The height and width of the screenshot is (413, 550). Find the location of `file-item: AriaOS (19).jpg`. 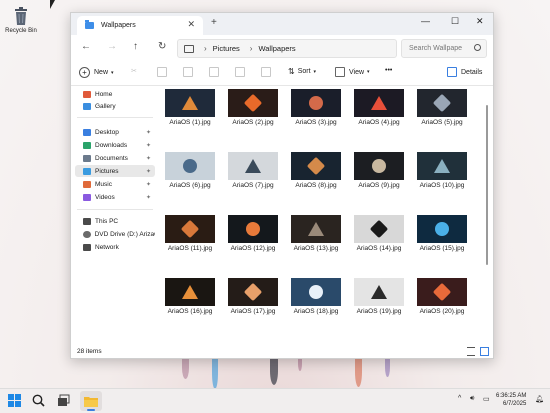

file-item: AriaOS (19).jpg is located at coordinates (379, 296).